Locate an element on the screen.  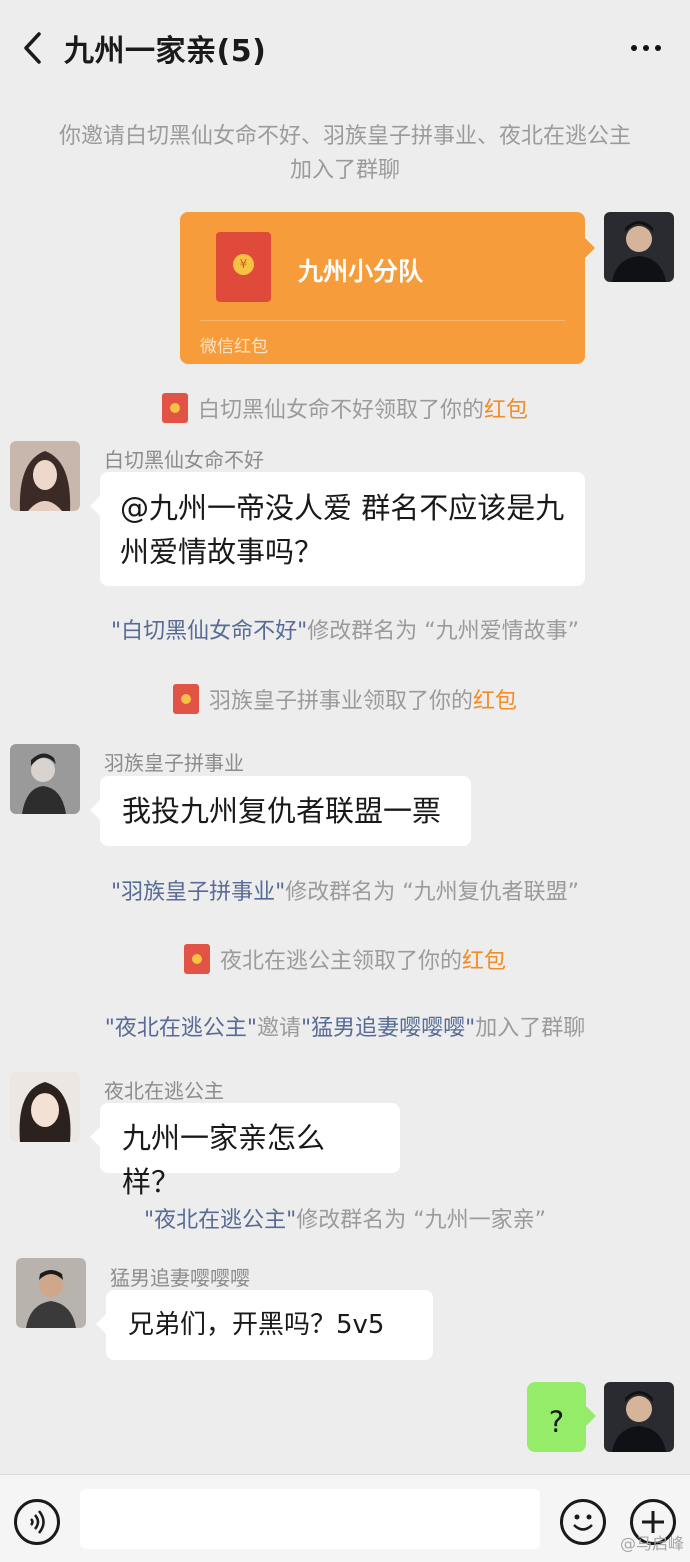
input-bar: @马启峰 is located at coordinates (345, 1518).